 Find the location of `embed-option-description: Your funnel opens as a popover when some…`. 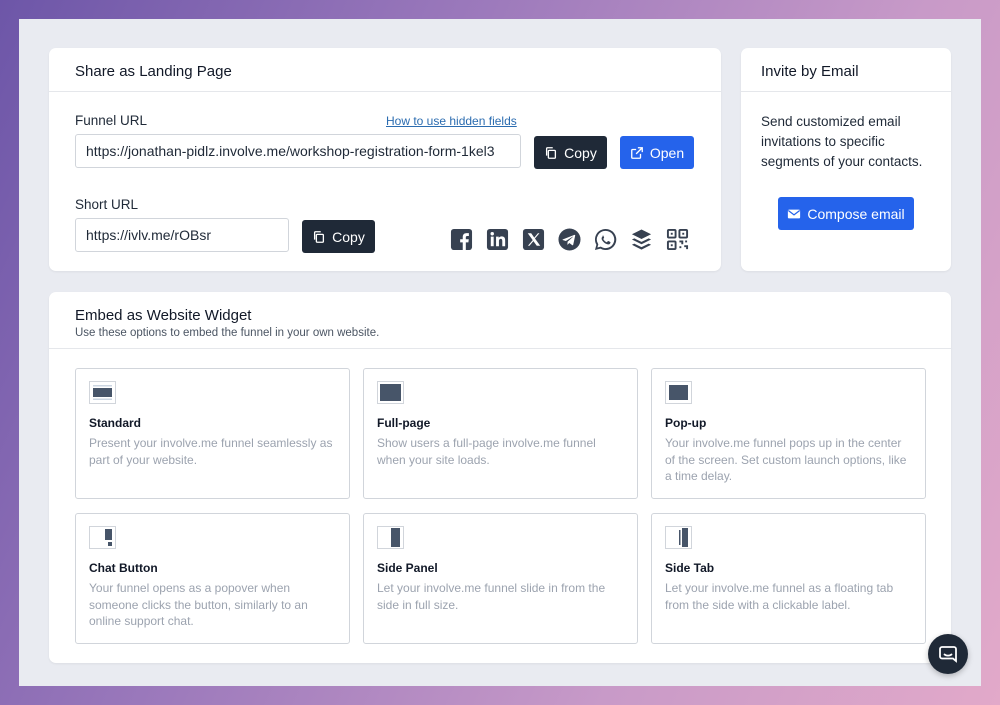

embed-option-description: Your funnel opens as a popover when some… is located at coordinates (198, 604).